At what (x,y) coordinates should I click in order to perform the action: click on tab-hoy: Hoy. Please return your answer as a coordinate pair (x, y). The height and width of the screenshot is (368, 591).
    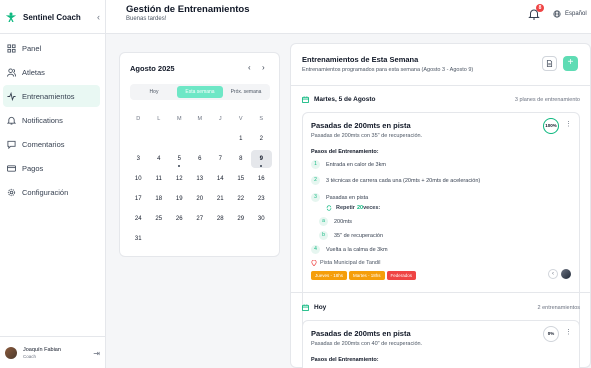
    Looking at the image, I should click on (154, 92).